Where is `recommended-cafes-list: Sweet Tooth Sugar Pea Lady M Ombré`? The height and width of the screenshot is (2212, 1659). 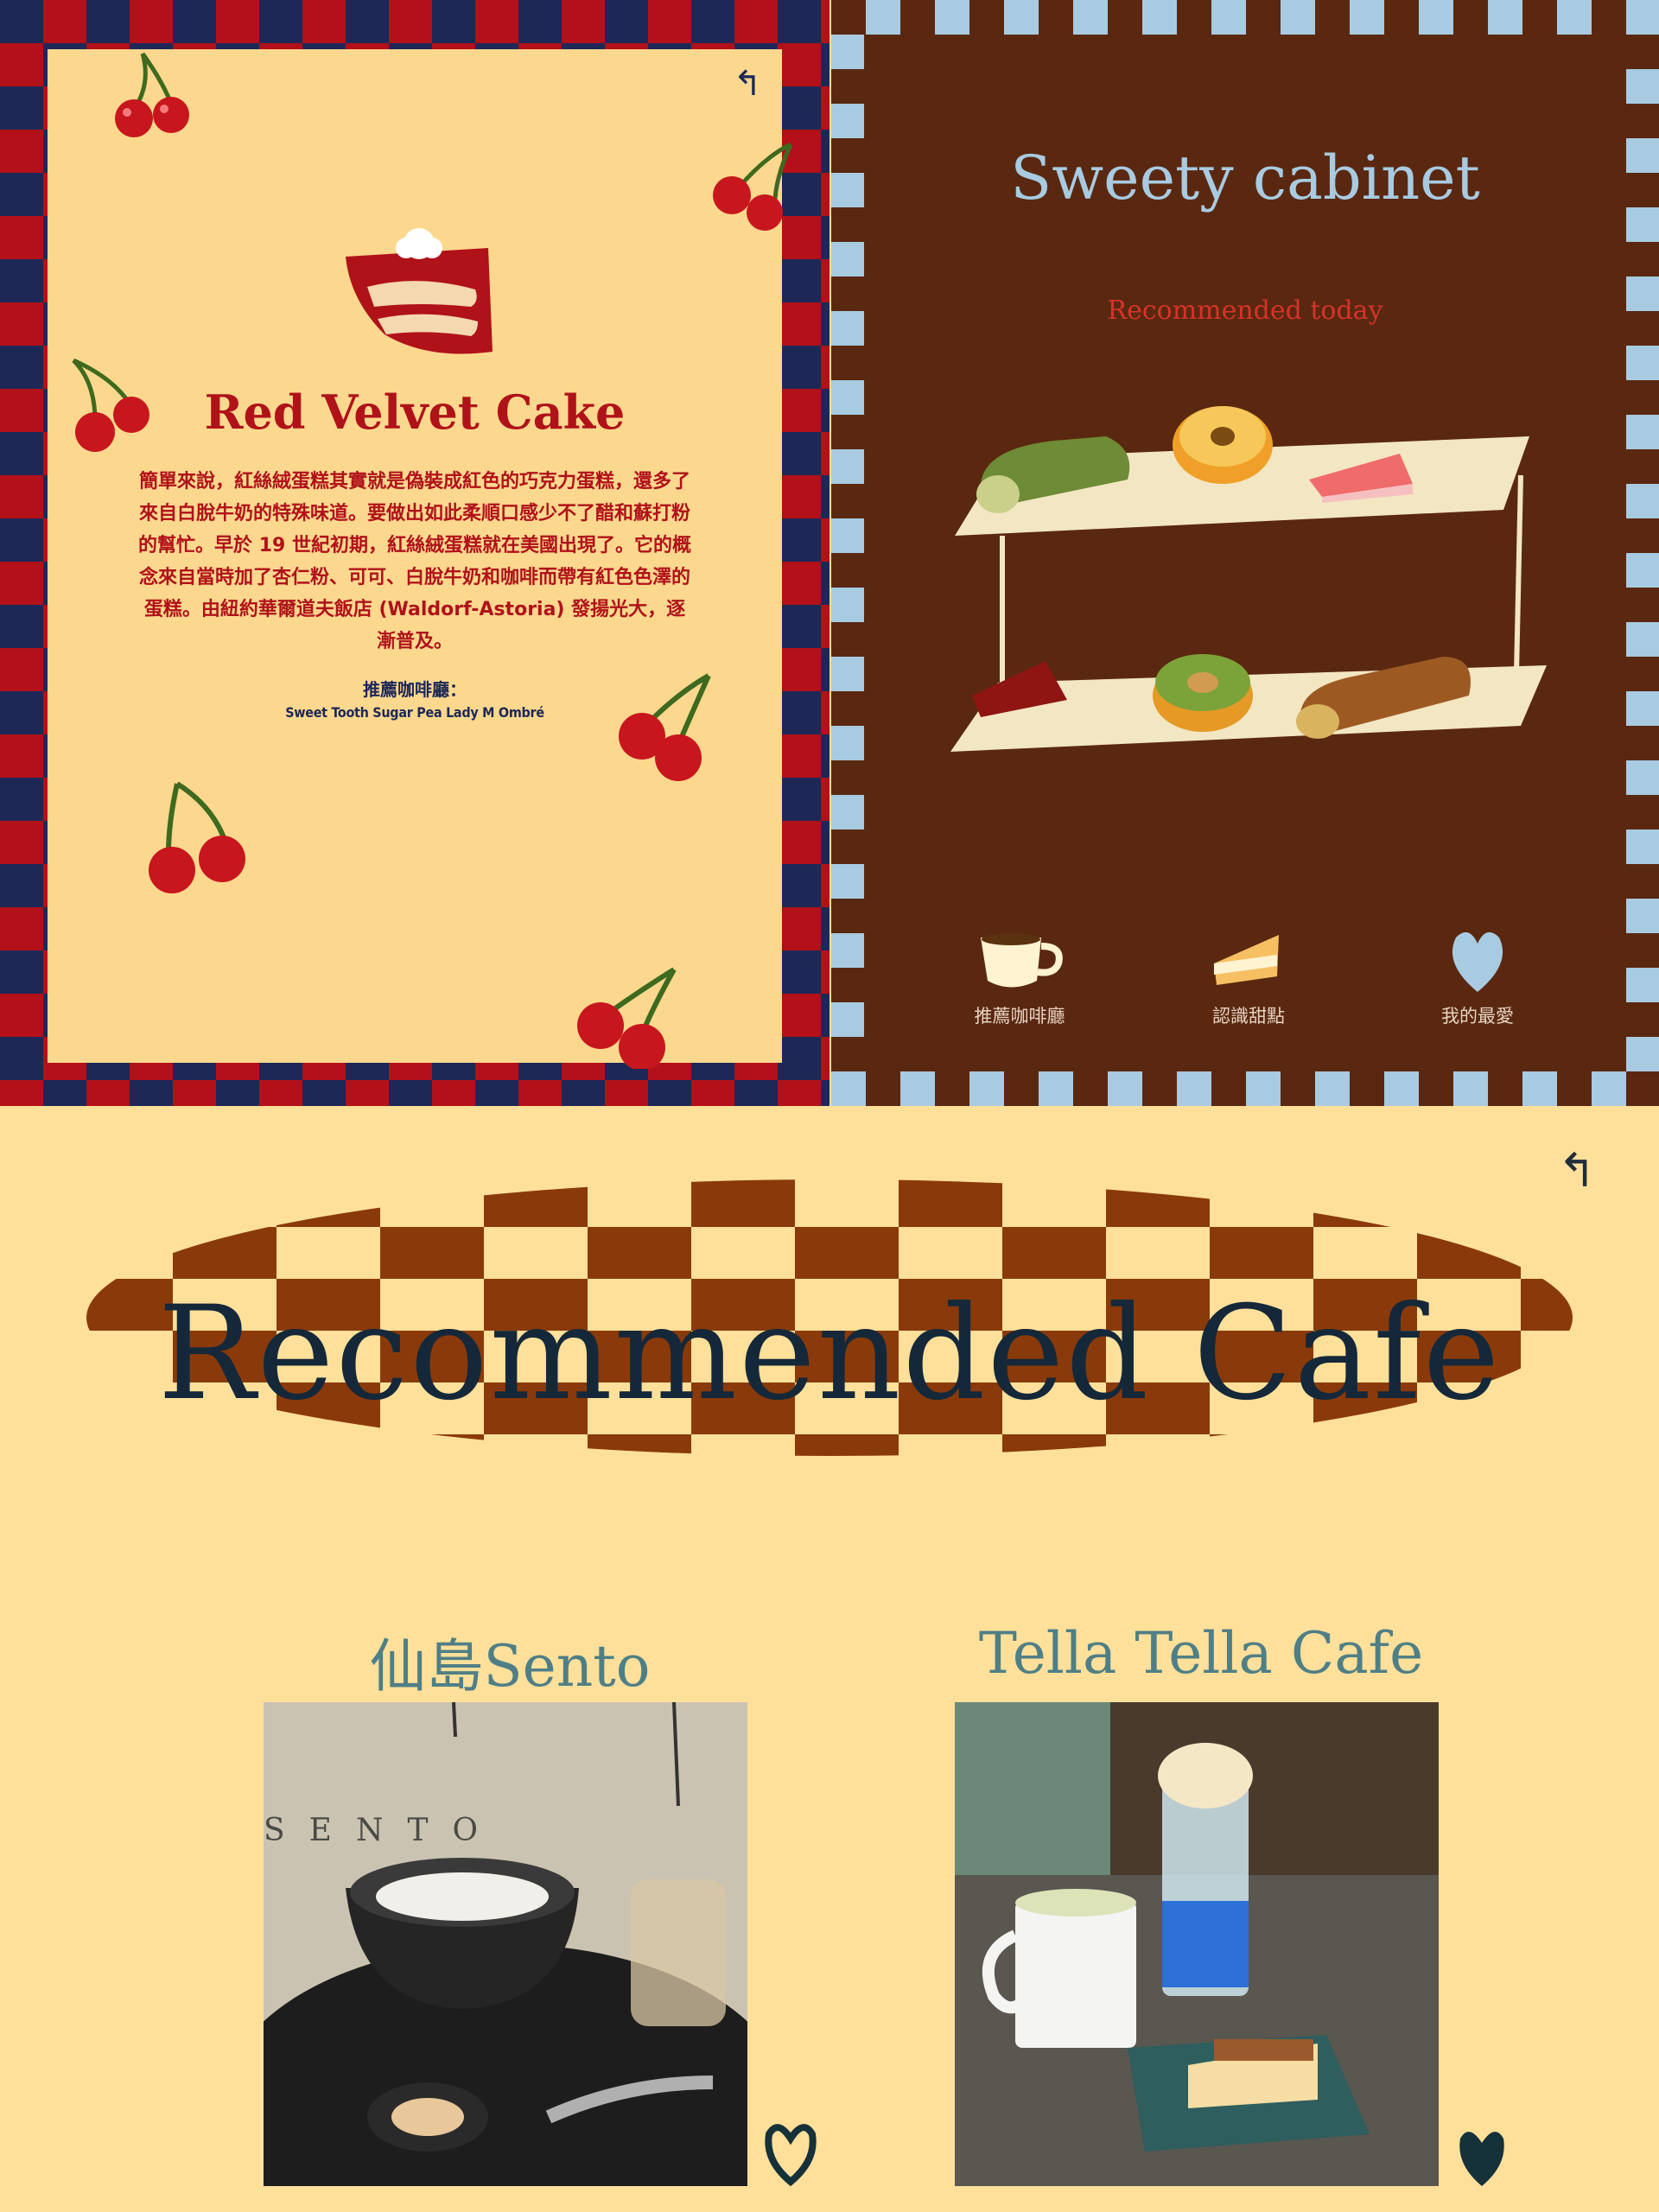
recommended-cafes-list: Sweet Tooth Sugar Pea Lady M Ombré is located at coordinates (414, 712).